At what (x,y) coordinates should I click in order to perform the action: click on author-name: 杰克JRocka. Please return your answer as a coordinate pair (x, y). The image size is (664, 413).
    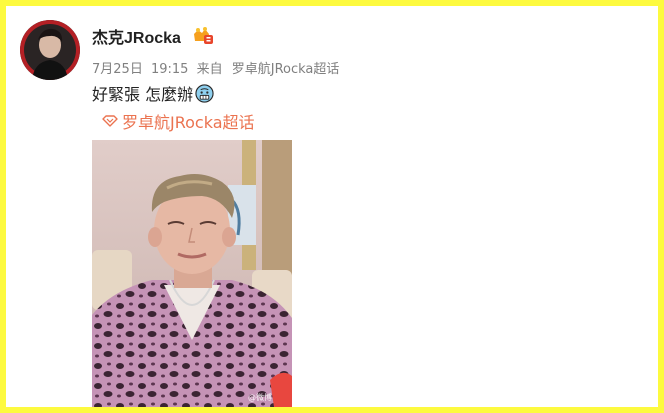
    Looking at the image, I should click on (136, 36).